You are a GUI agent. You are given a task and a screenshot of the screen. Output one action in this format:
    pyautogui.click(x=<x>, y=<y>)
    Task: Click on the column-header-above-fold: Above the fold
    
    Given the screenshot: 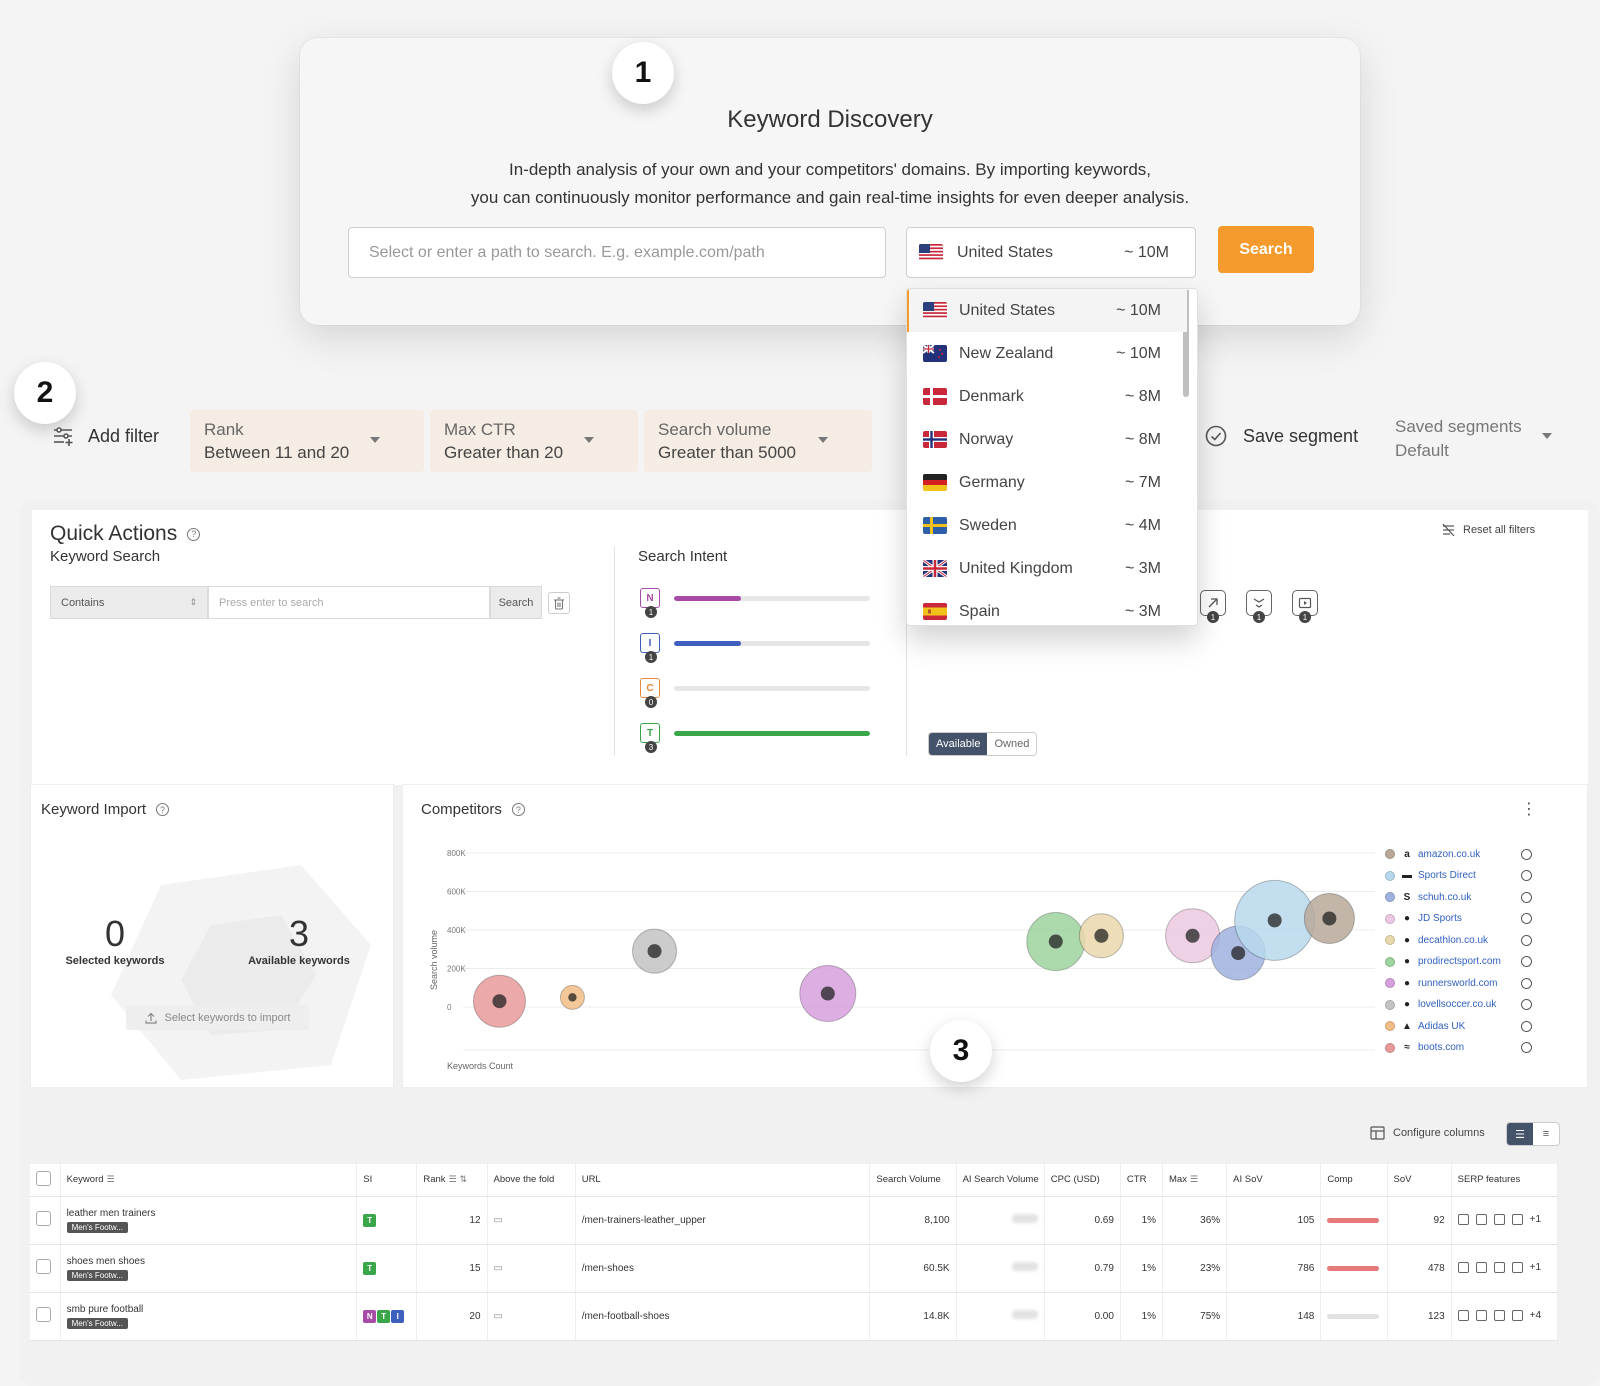 What is the action you would take?
    pyautogui.click(x=531, y=1180)
    